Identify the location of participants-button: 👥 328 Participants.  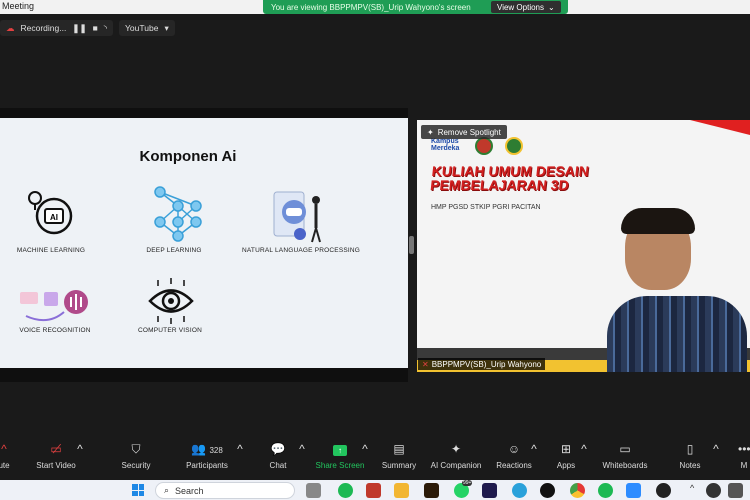
(207, 456).